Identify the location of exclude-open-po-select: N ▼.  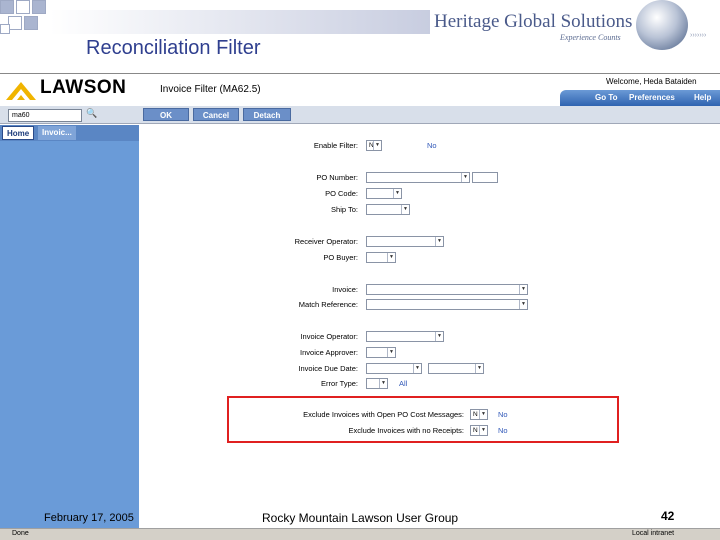
(479, 414).